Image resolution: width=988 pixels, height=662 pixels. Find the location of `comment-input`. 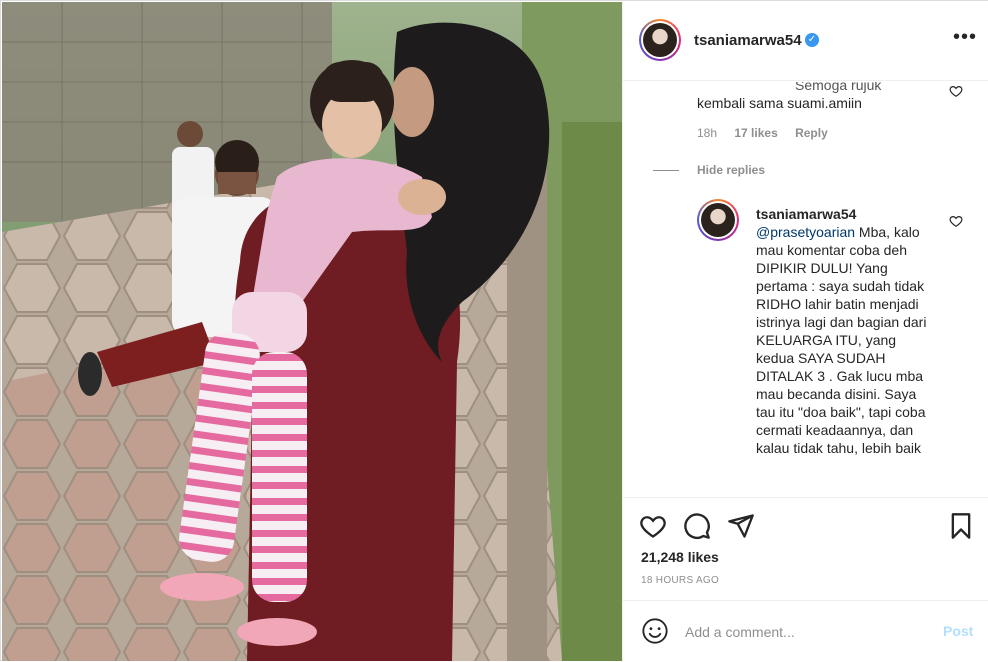

comment-input is located at coordinates (800, 632).